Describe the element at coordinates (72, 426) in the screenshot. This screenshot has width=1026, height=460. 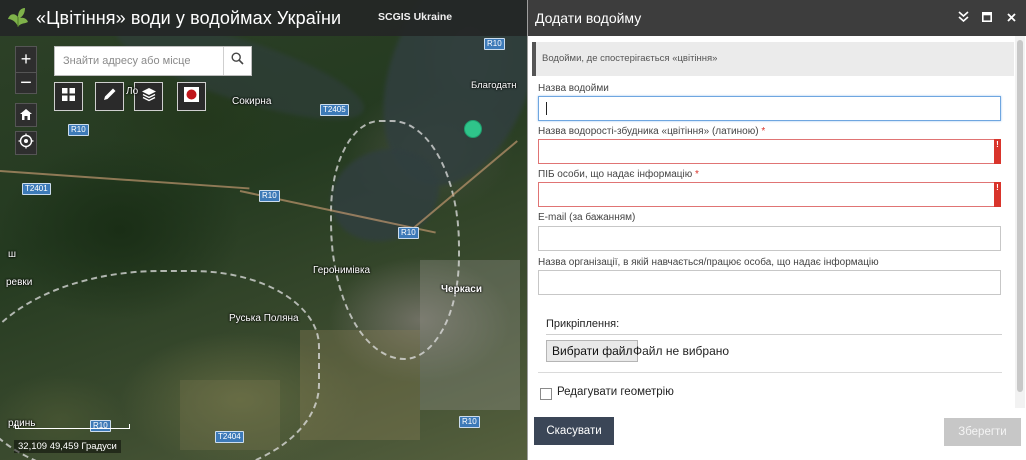
I see `scale-bar` at that location.